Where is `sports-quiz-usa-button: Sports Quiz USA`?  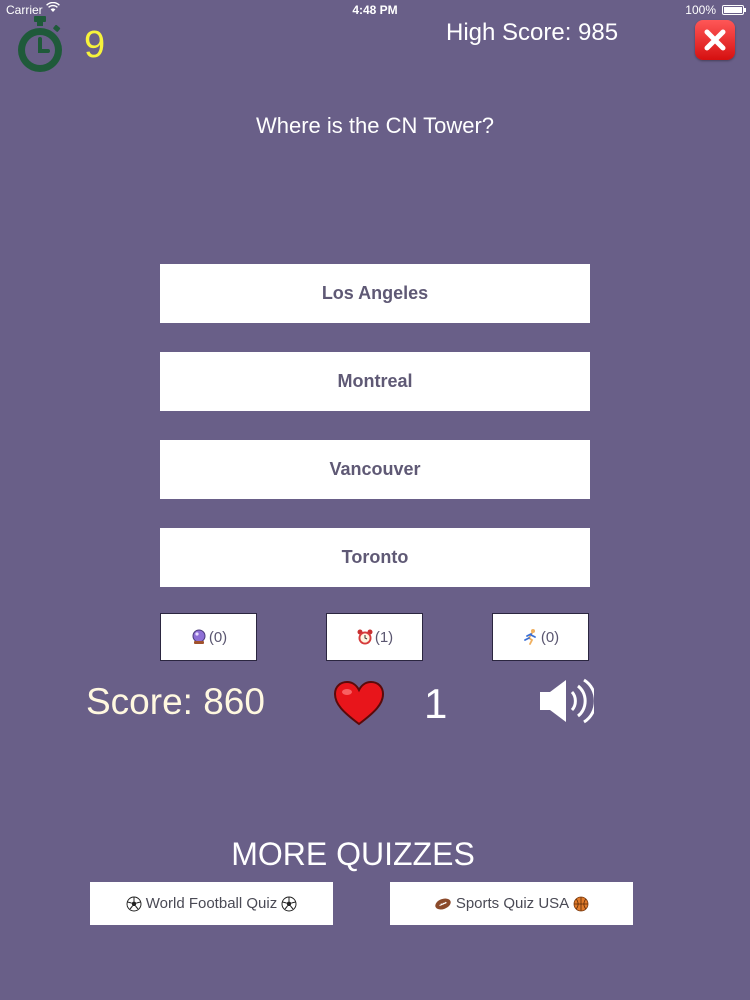
sports-quiz-usa-button: Sports Quiz USA is located at coordinates (511, 903).